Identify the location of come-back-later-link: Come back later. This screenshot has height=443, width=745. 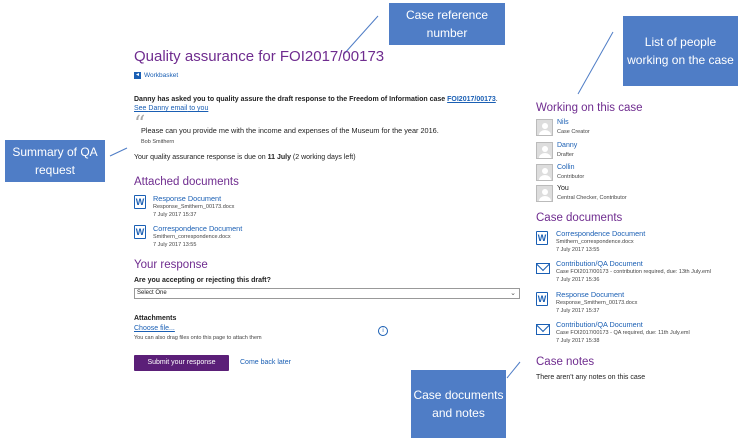
(265, 362).